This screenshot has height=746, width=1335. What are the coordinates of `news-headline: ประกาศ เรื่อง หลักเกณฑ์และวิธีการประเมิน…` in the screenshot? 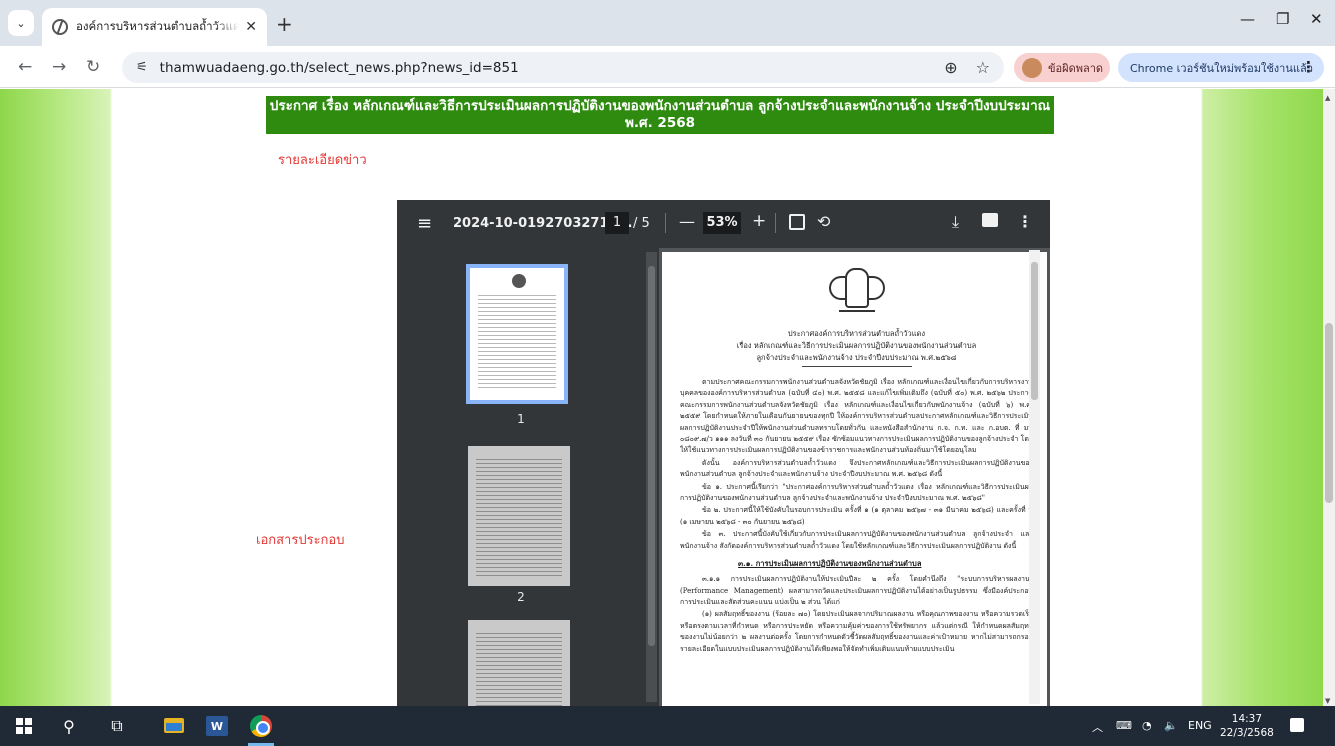 It's located at (660, 115).